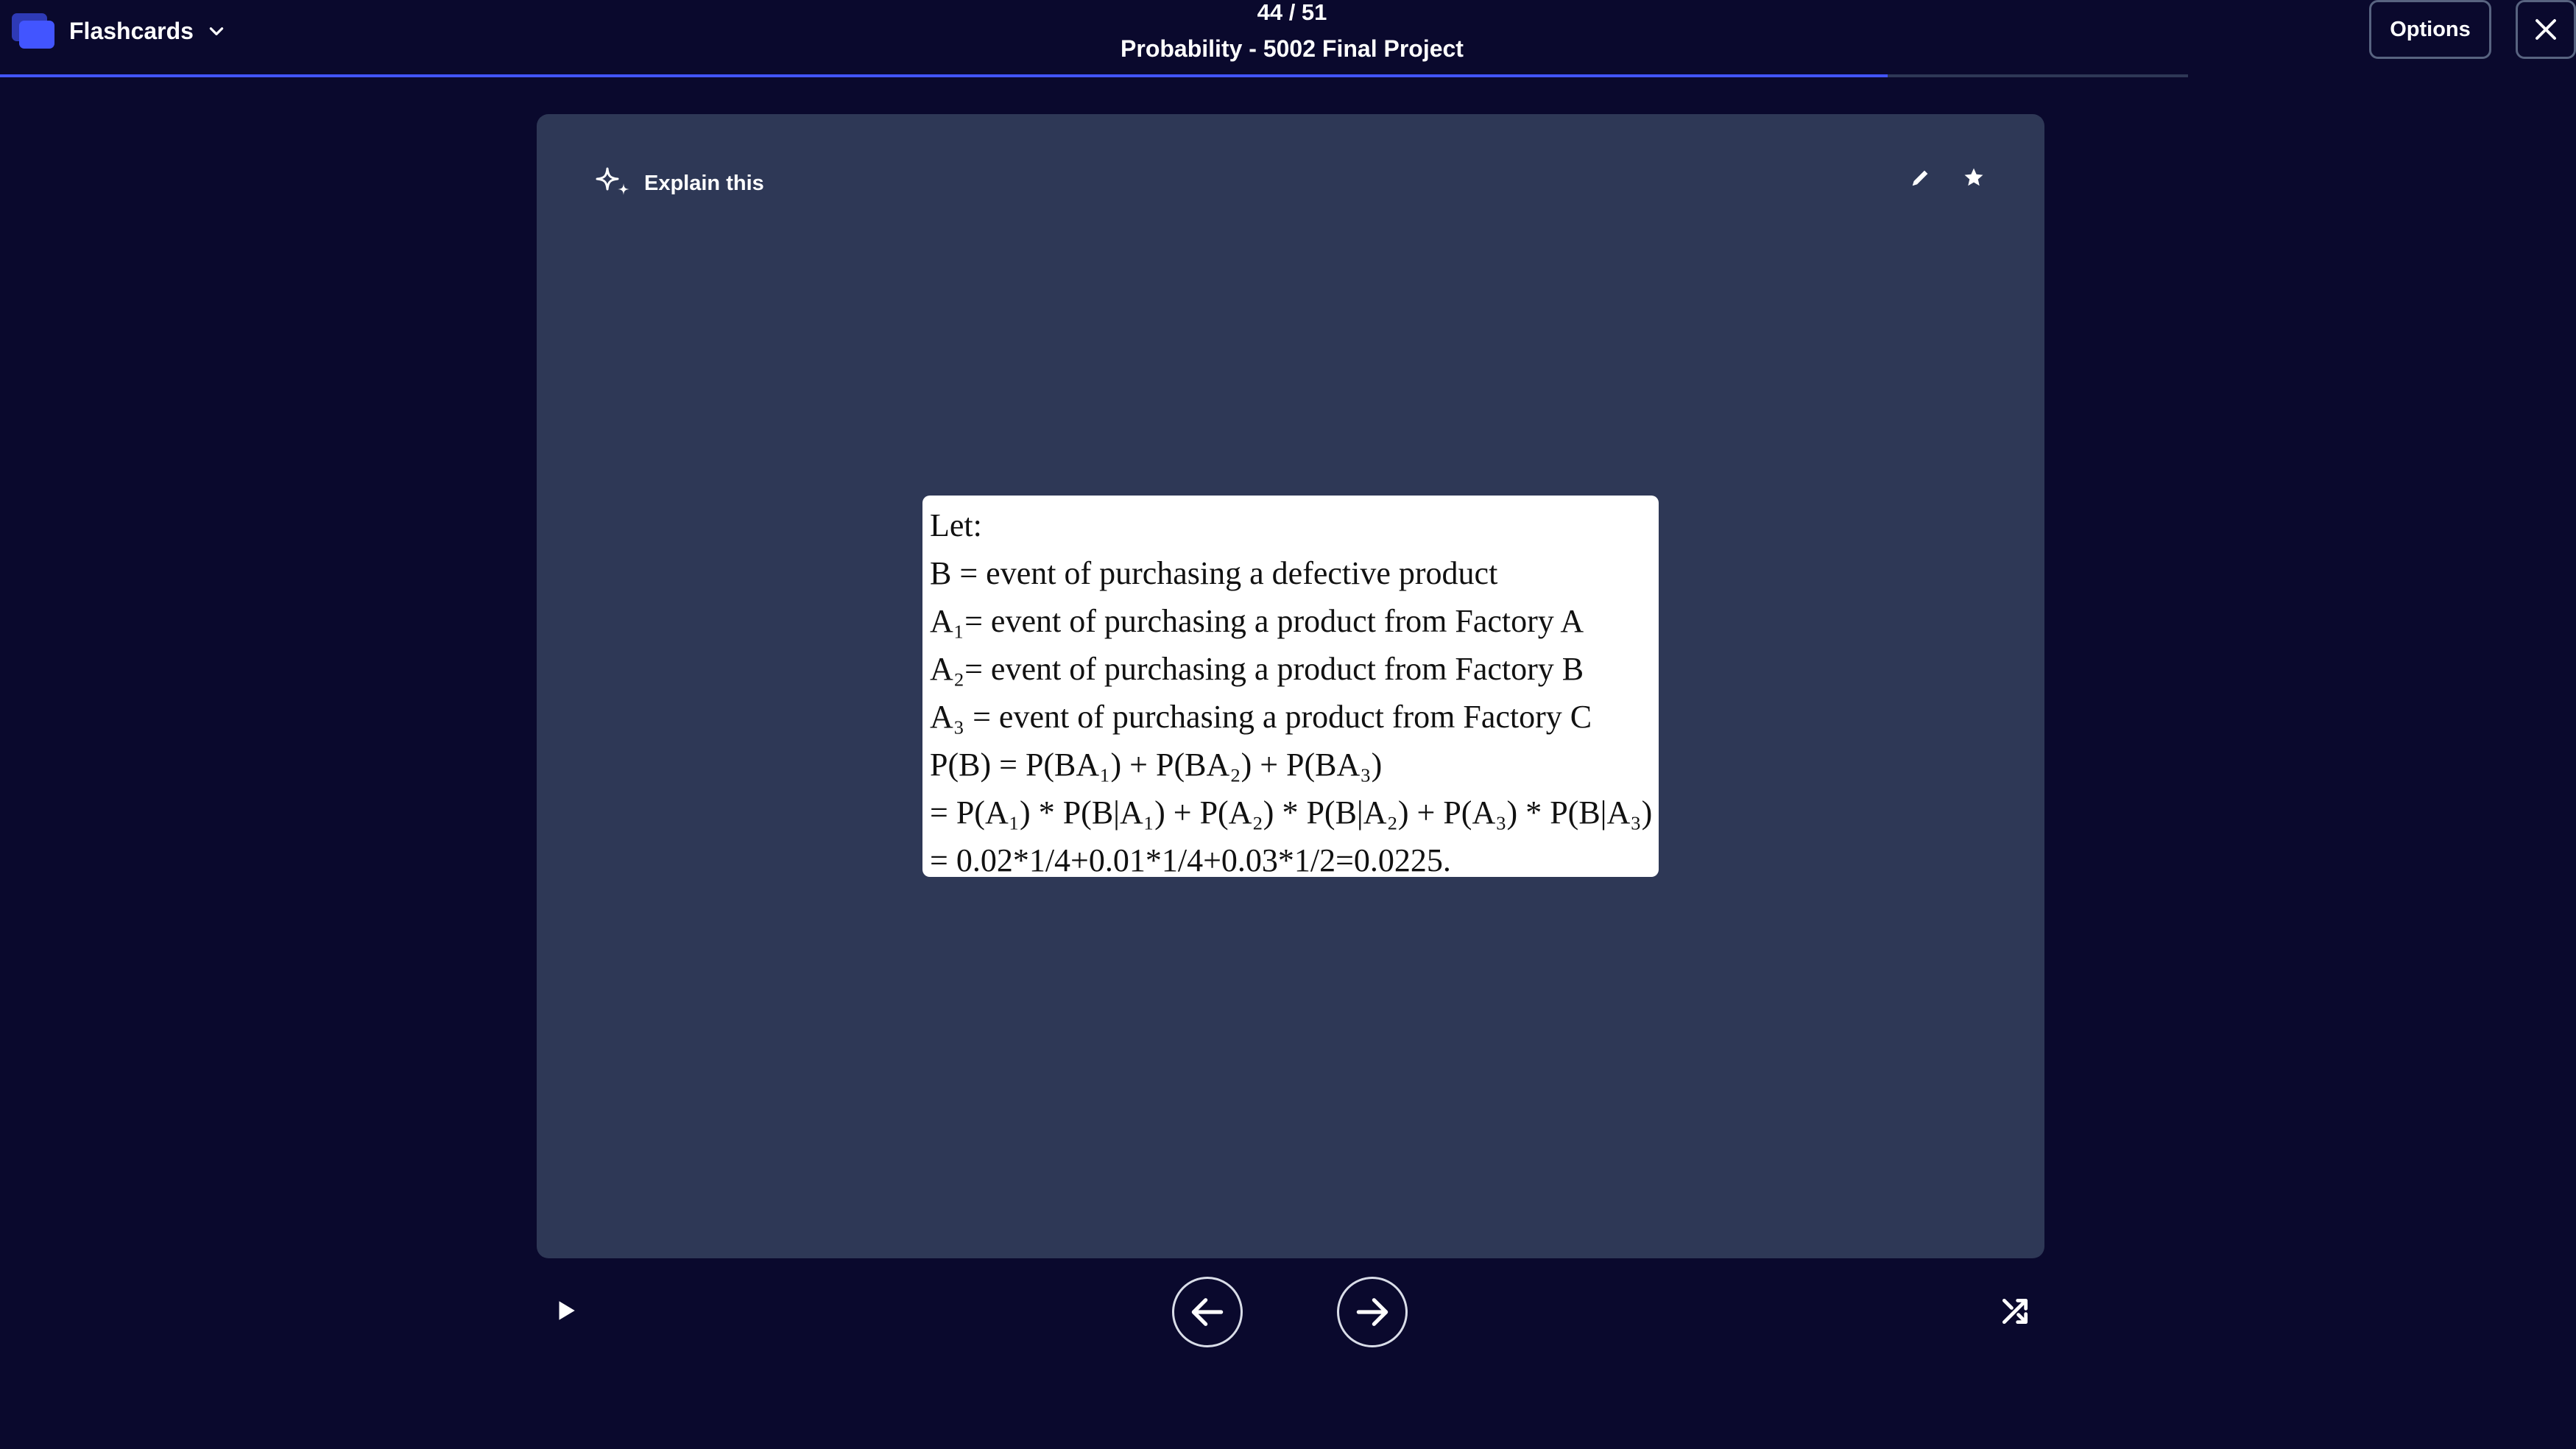  What do you see at coordinates (216, 31) in the screenshot?
I see `chevron-down-icon` at bounding box center [216, 31].